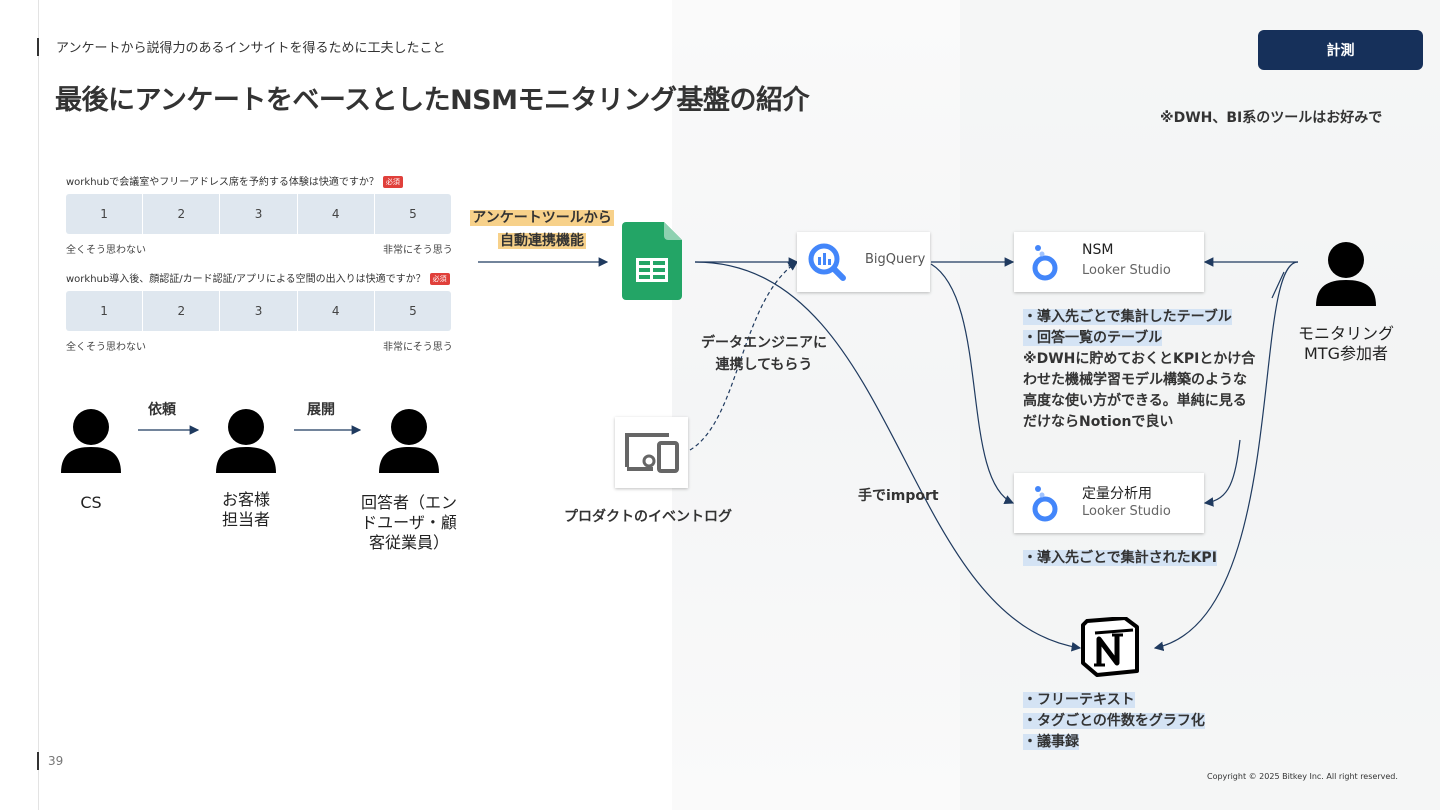 The height and width of the screenshot is (810, 1440). What do you see at coordinates (1126, 511) in the screenshot?
I see `analysis-card-sub: Looker Studio` at bounding box center [1126, 511].